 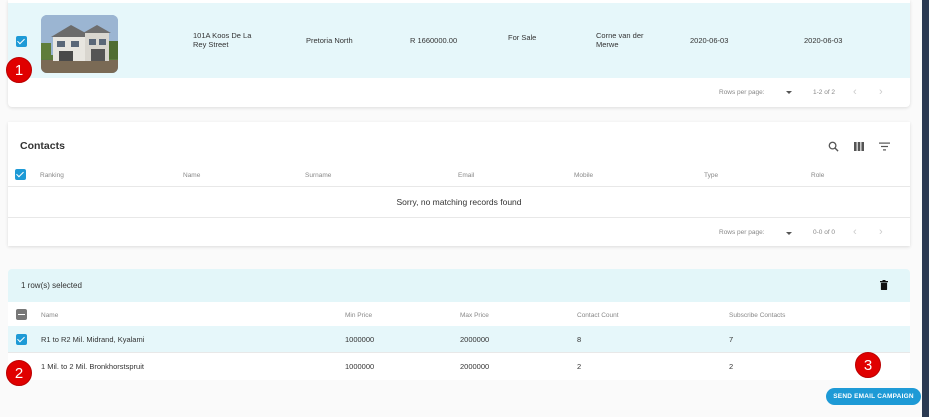 I want to click on property-row-checkbox, so click(x=21, y=41).